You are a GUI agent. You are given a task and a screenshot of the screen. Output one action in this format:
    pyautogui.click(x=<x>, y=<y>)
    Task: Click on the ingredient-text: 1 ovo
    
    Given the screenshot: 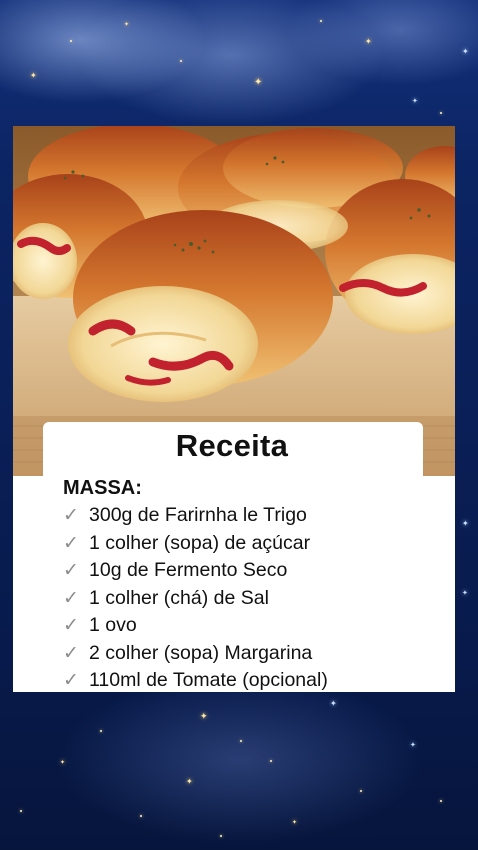 What is the action you would take?
    pyautogui.click(x=113, y=625)
    